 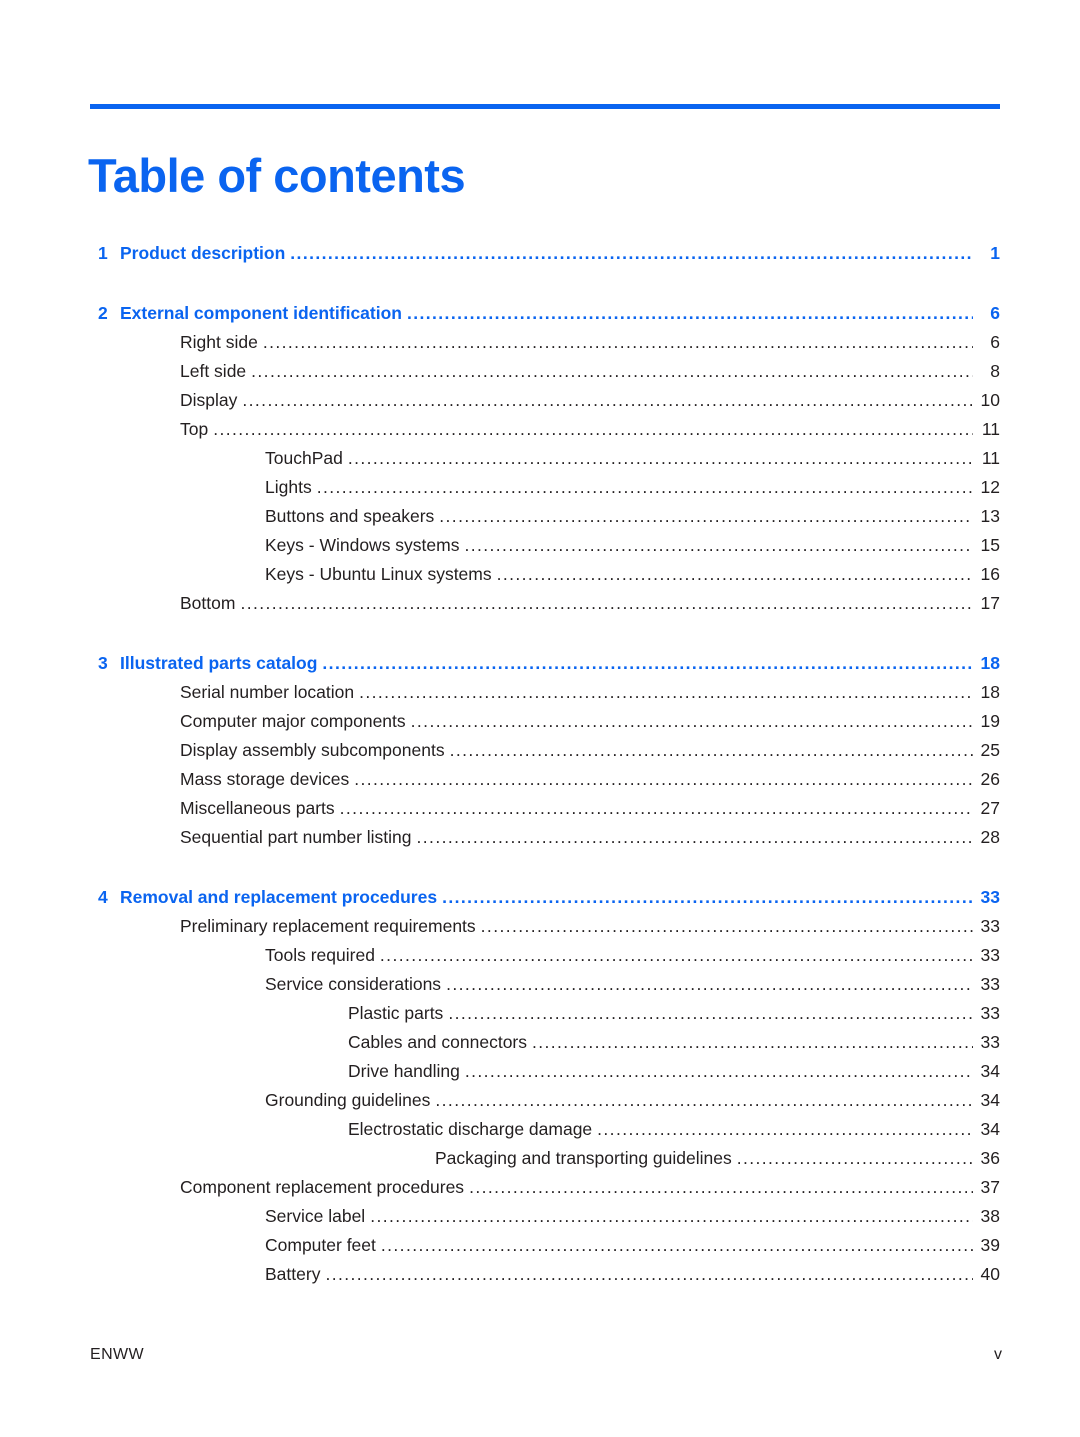 I want to click on toc-entry-row: Miscellaneous parts 27, so click(x=540, y=812).